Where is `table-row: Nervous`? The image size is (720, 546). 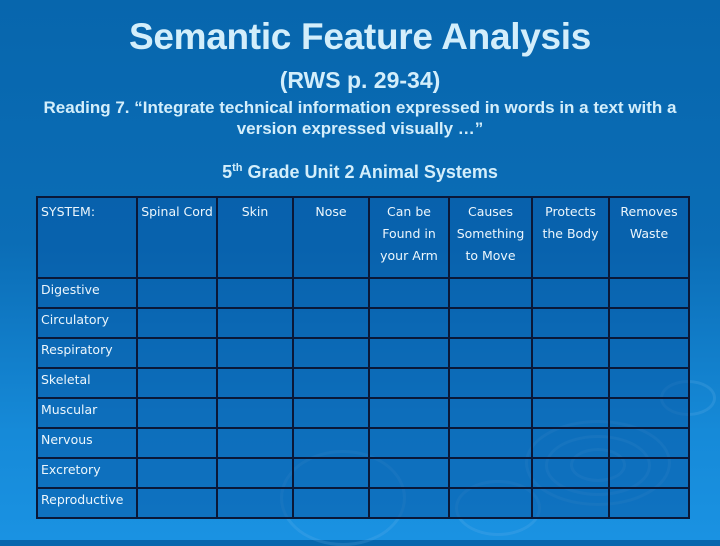
table-row: Nervous is located at coordinates (363, 443).